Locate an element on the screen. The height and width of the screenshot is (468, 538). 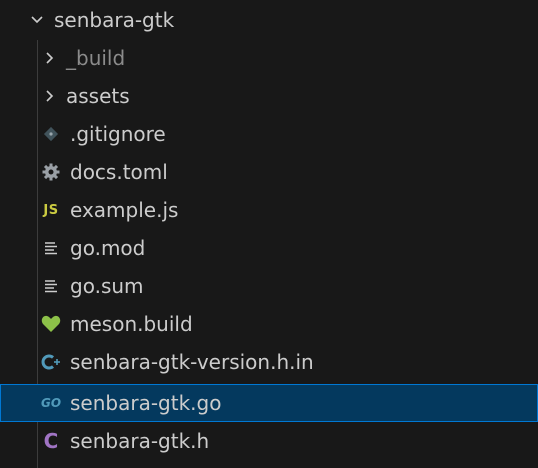
chevron-down-icon is located at coordinates (37, 20).